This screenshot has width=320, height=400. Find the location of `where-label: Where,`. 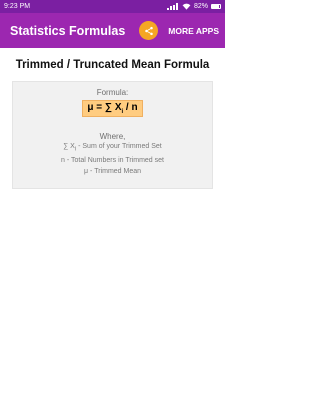

where-label: Where, is located at coordinates (112, 136).